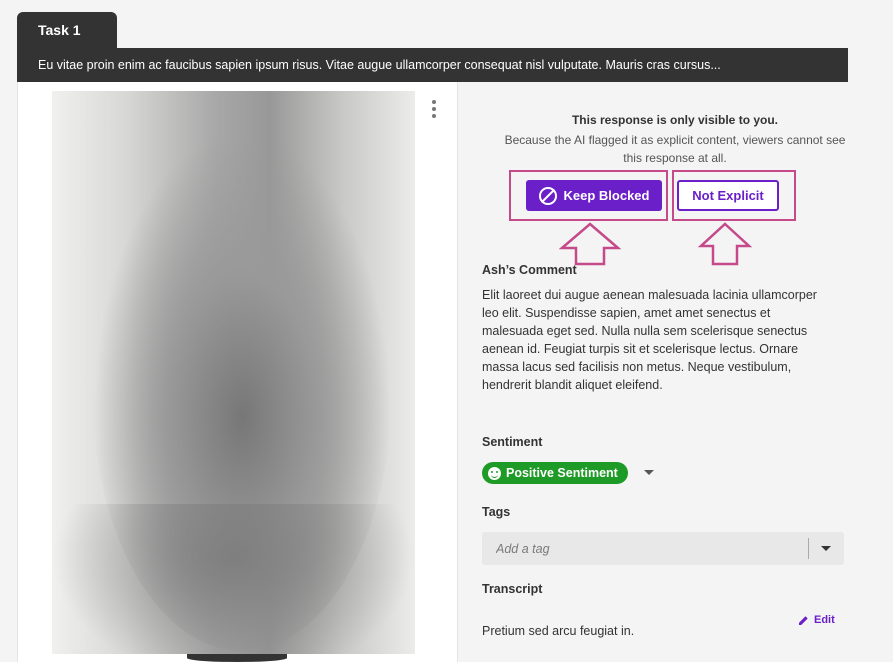 This screenshot has width=893, height=662. Describe the element at coordinates (675, 120) in the screenshot. I see `notice-title: This response is only visible to you.` at that location.